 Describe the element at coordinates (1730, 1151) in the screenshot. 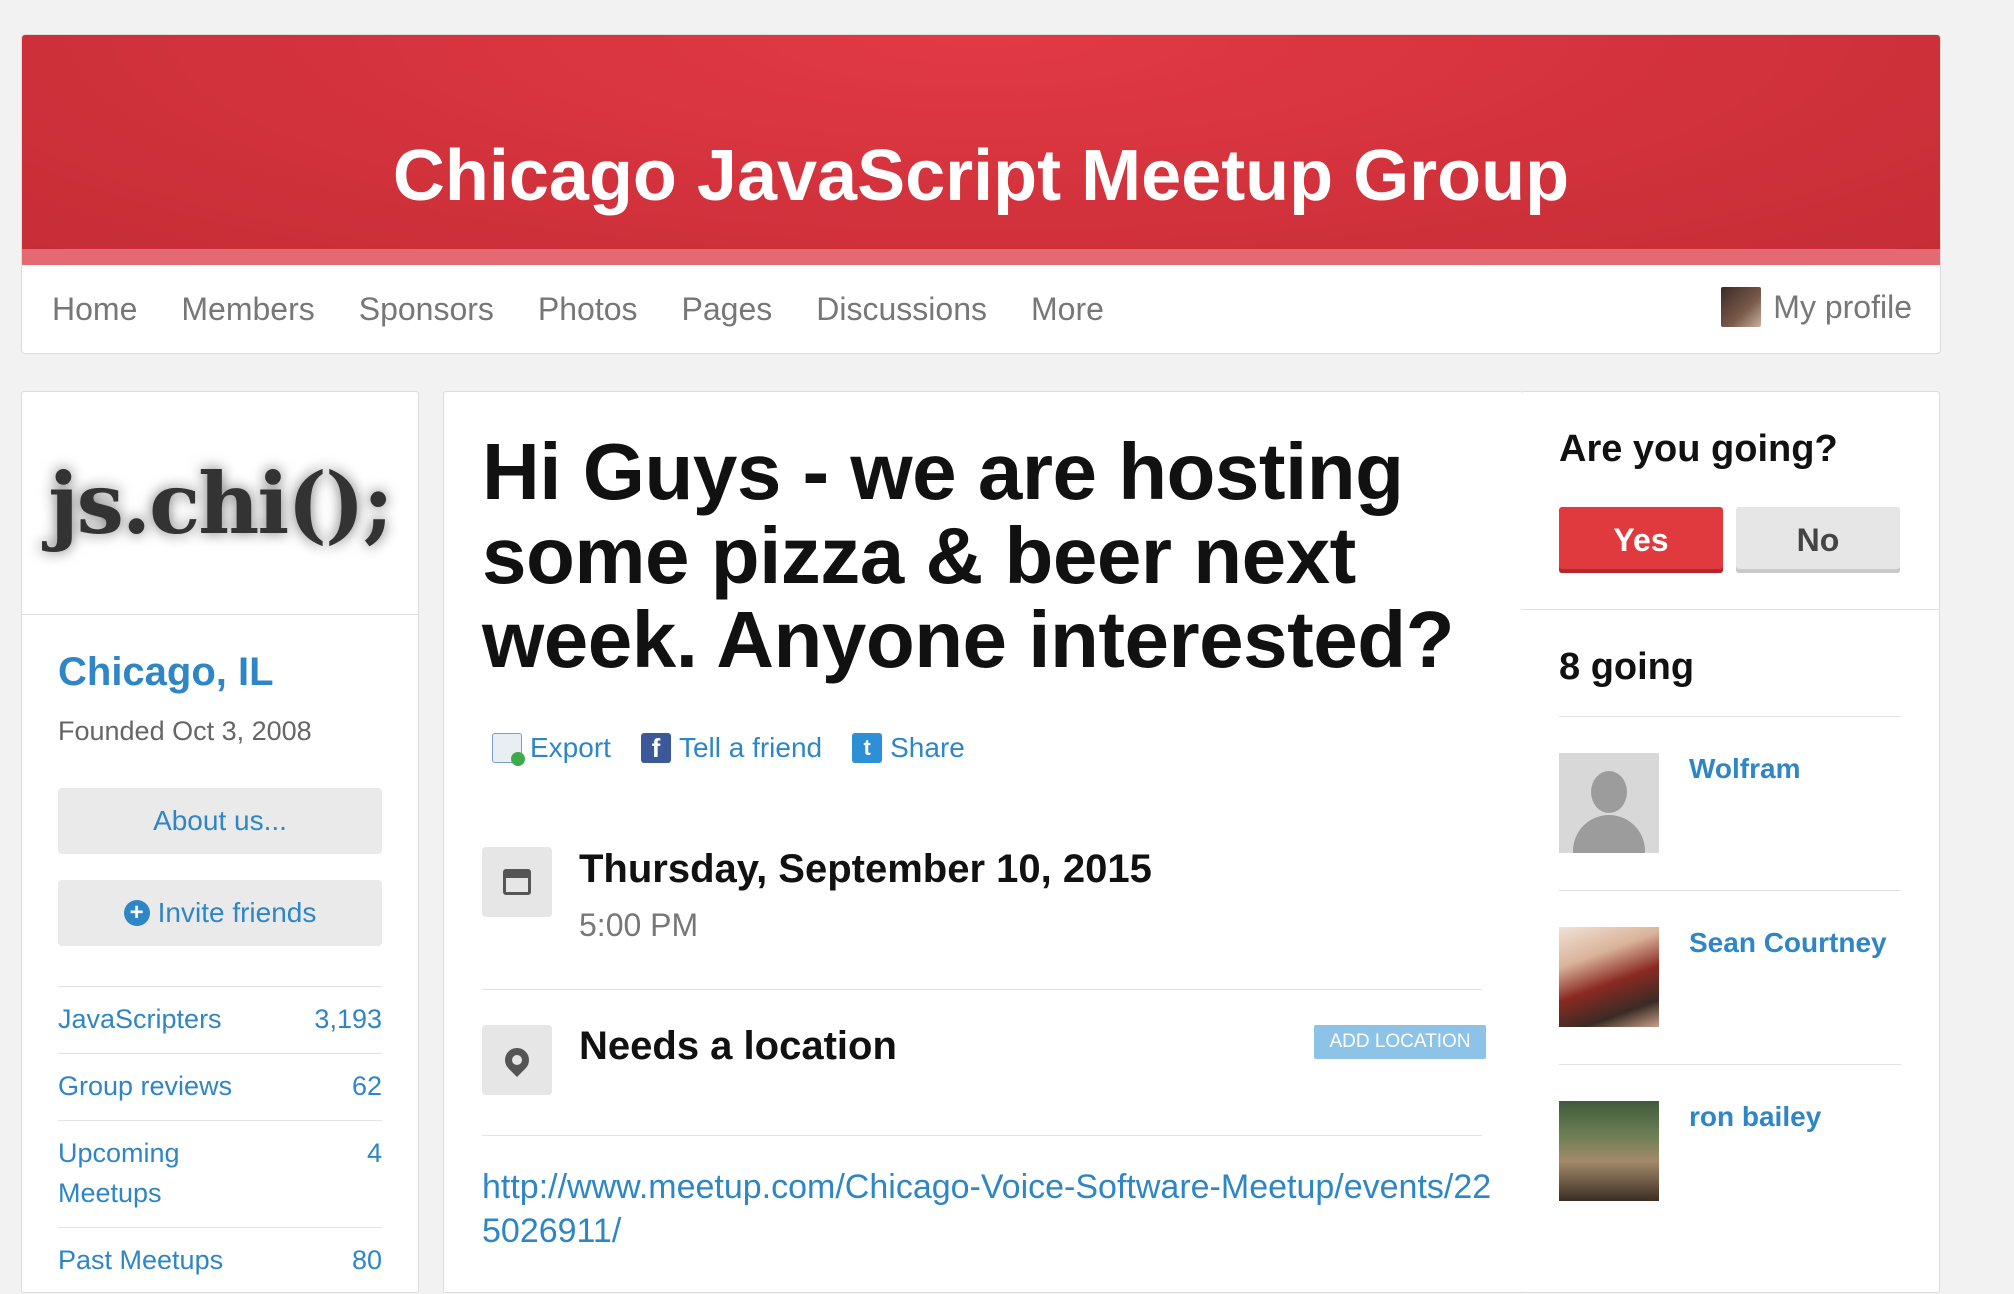

I see `attendee-item: ron bailey` at that location.